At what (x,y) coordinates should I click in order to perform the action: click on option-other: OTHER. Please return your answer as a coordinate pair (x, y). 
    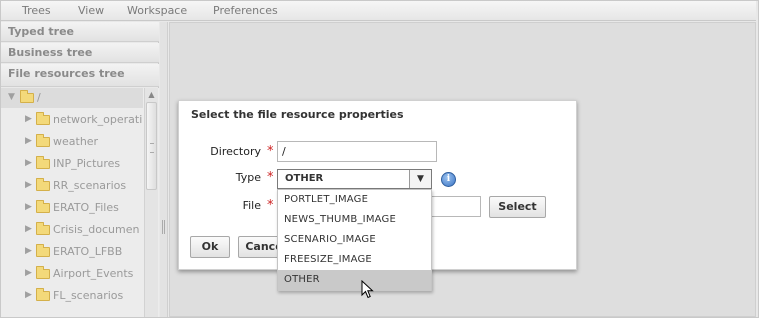
    Looking at the image, I should click on (354, 280).